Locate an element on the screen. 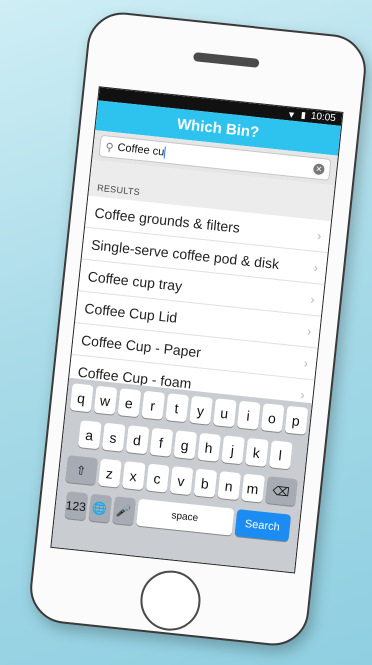  key: n is located at coordinates (228, 486).